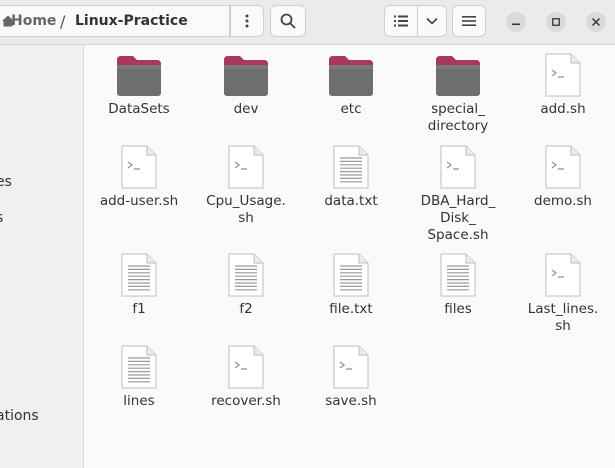 Image resolution: width=615 pixels, height=468 pixels. What do you see at coordinates (563, 201) in the screenshot?
I see `file-name-label: demo.sh` at bounding box center [563, 201].